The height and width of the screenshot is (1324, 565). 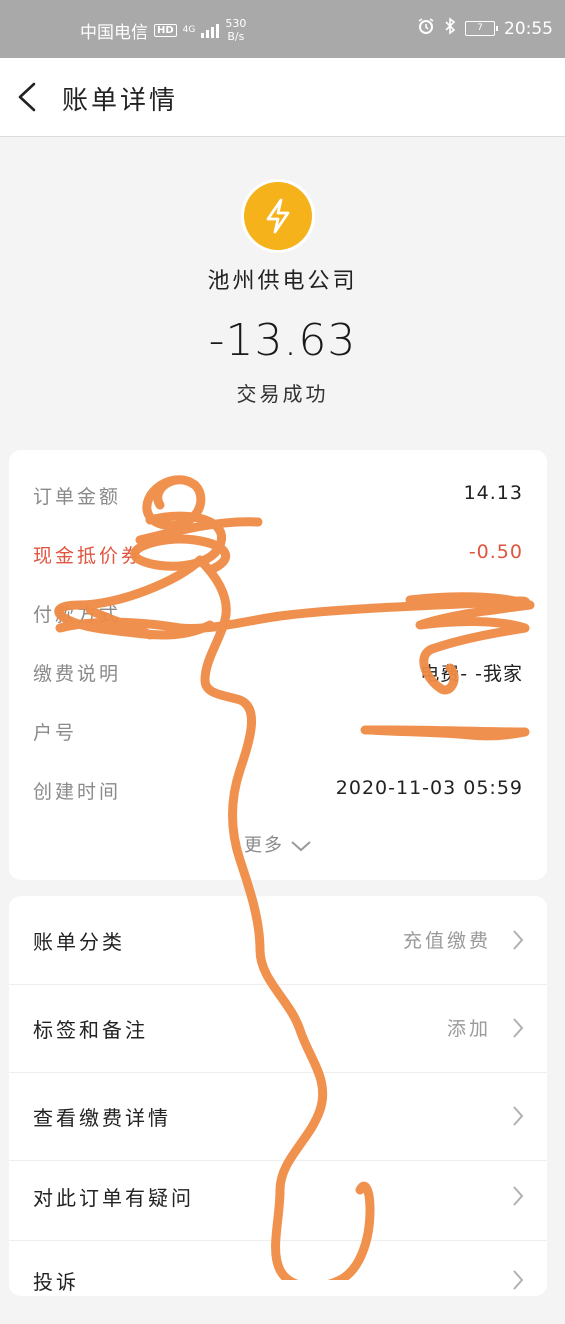 What do you see at coordinates (495, 552) in the screenshot?
I see `detail-value: -0.50` at bounding box center [495, 552].